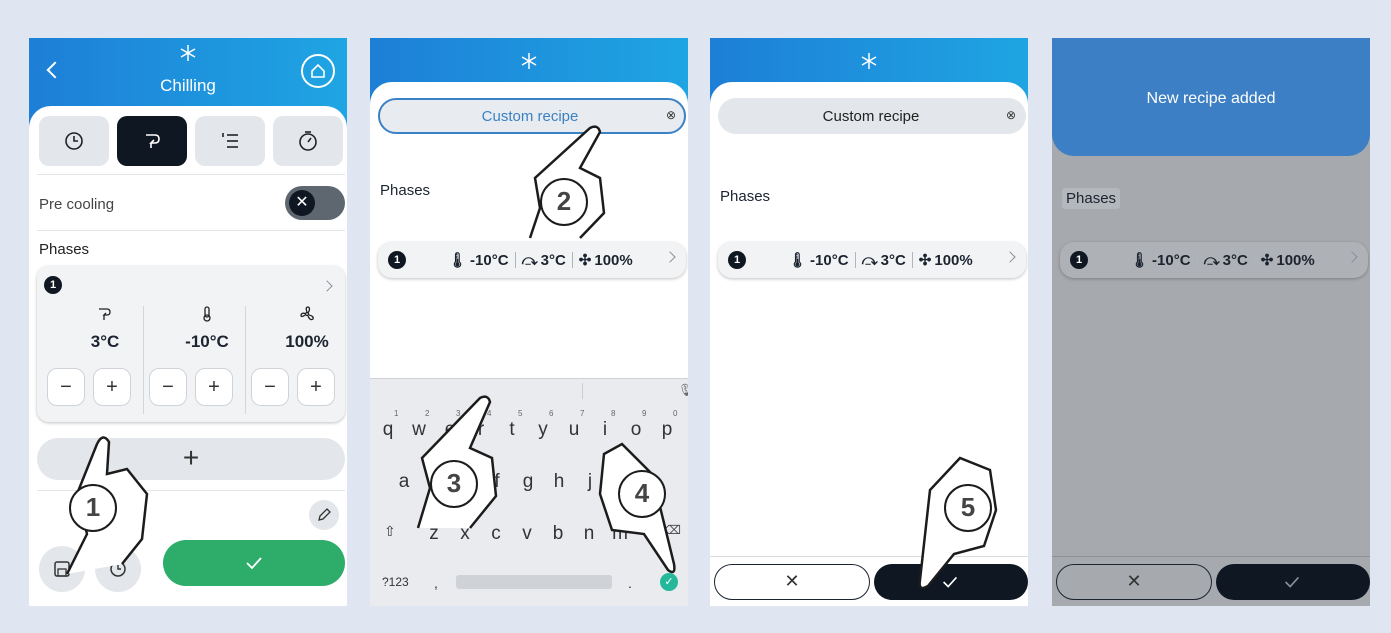 This screenshot has height=633, width=1391. I want to click on microphone-icon: 🎙, so click(683, 390).